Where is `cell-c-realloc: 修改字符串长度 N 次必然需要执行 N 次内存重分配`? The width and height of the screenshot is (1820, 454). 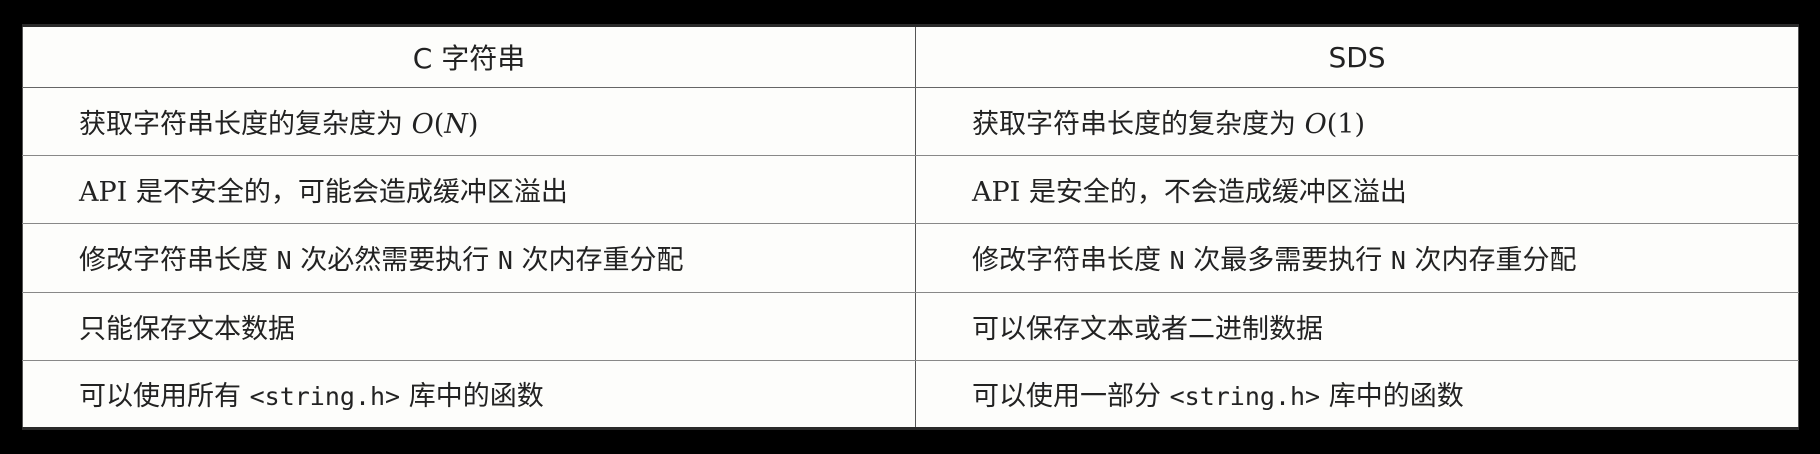 cell-c-realloc: 修改字符串长度 N 次必然需要执行 N 次内存重分配 is located at coordinates (469, 258).